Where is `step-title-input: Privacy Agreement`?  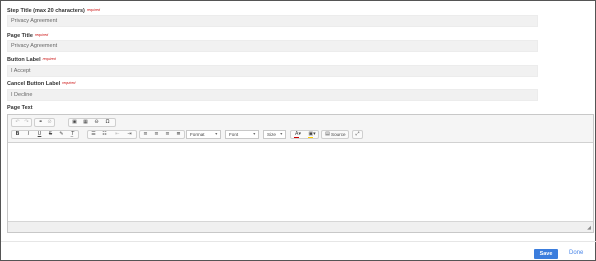 step-title-input: Privacy Agreement is located at coordinates (272, 21).